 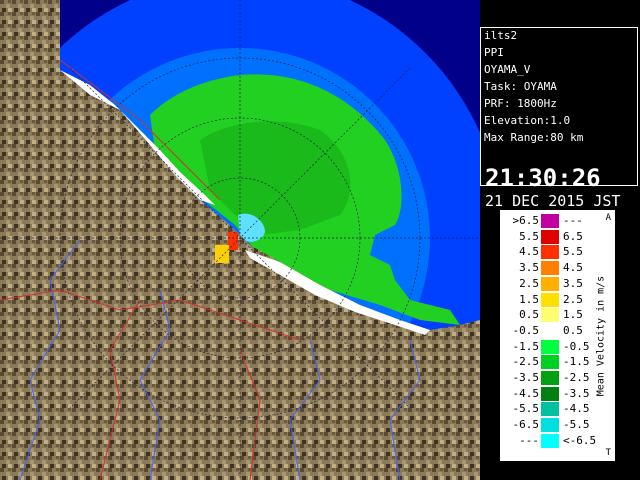 I want to click on legend-row-lower: 4.5, so click(x=529, y=252).